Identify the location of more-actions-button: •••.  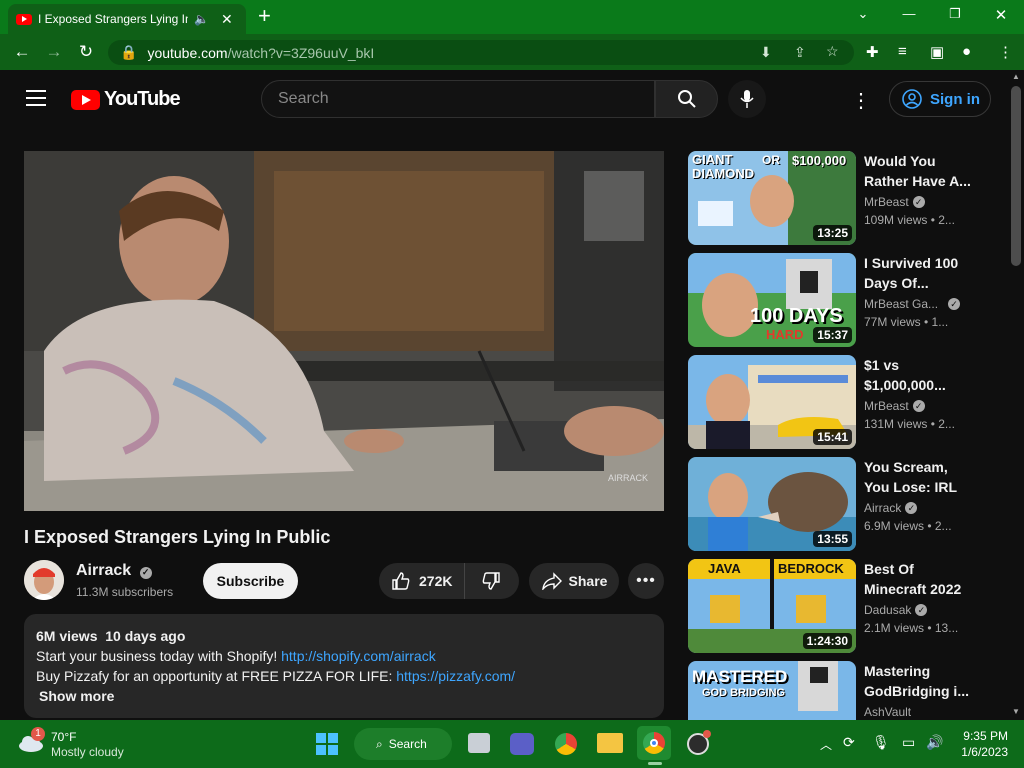
(646, 581).